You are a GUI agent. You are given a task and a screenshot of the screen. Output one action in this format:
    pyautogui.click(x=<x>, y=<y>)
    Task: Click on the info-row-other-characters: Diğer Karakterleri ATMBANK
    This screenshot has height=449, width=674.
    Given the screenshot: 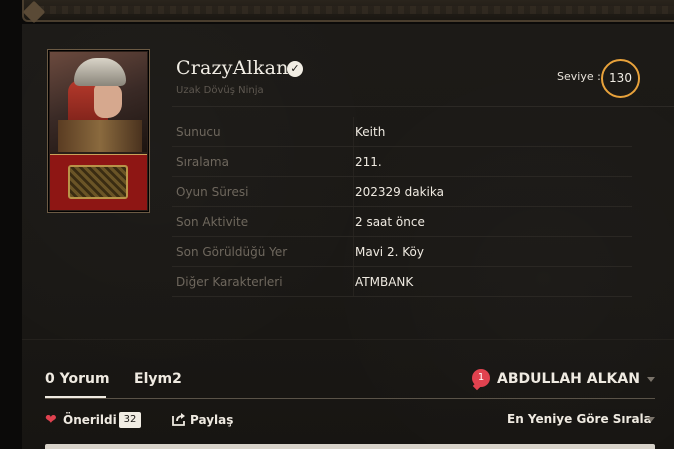 What is the action you would take?
    pyautogui.click(x=402, y=282)
    